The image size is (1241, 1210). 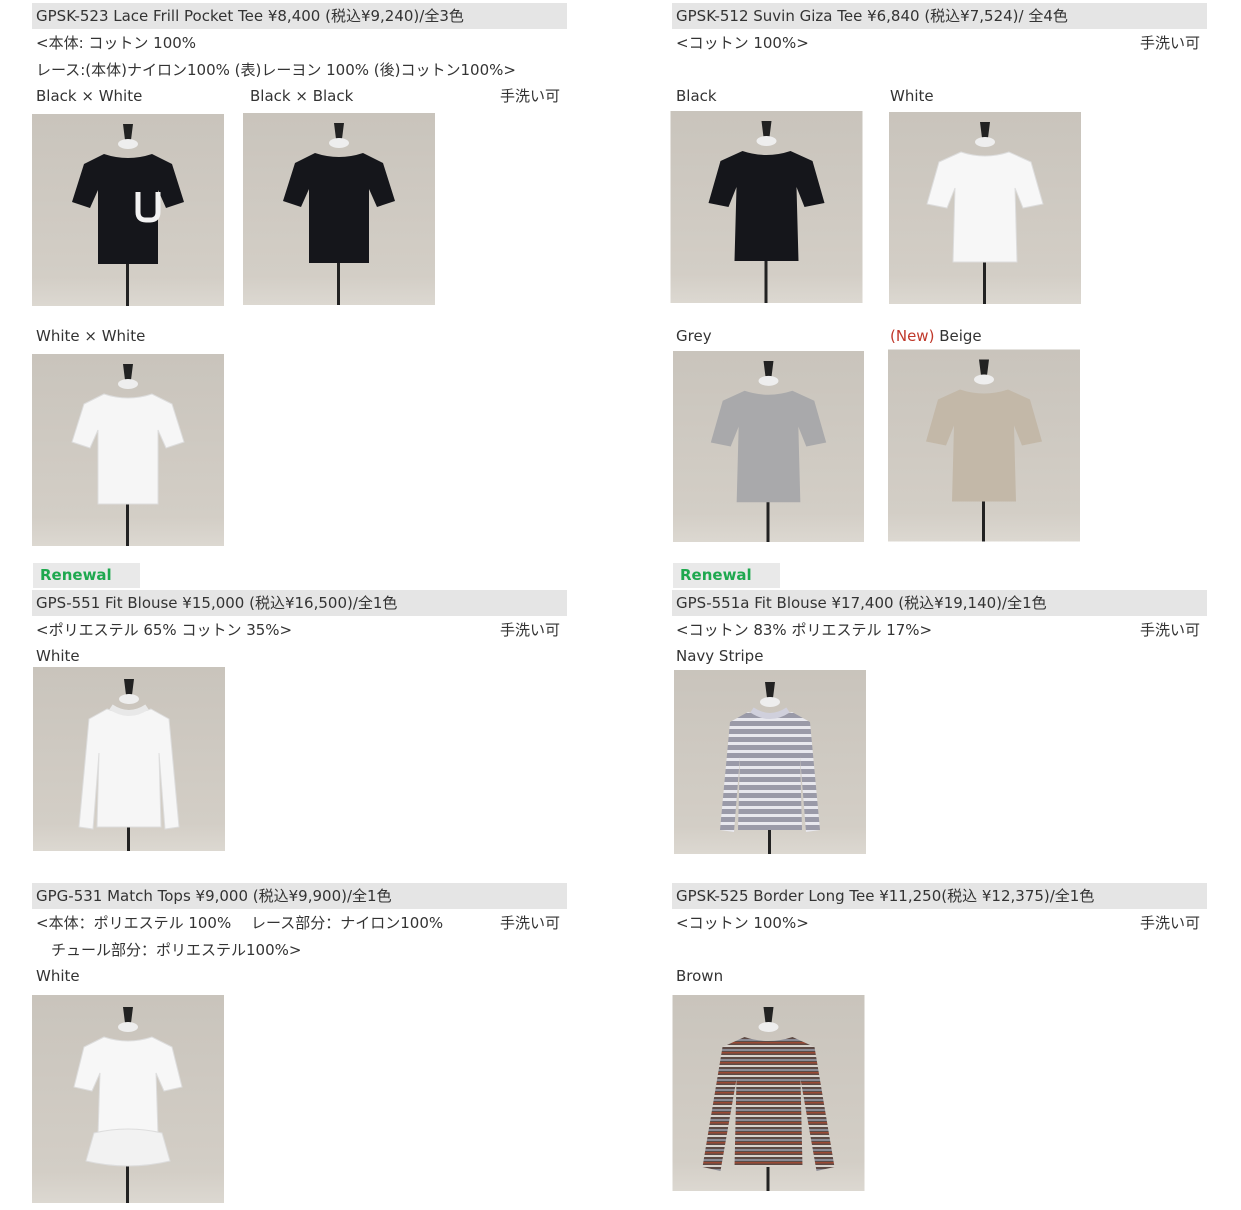 I want to click on product-header: GPG-531 Match Tops ¥9,000 (税込¥9,900)/全1色, so click(x=299, y=896).